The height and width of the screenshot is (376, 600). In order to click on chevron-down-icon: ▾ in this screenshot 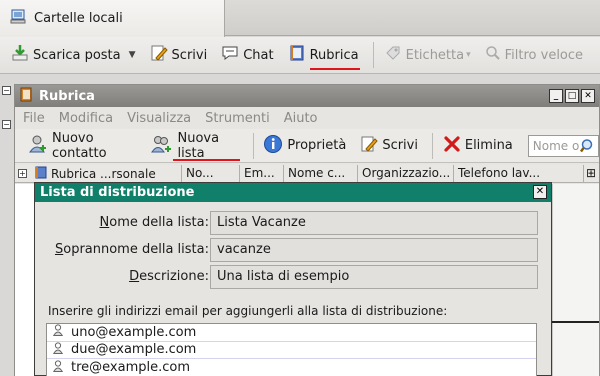, I will do `click(468, 55)`.